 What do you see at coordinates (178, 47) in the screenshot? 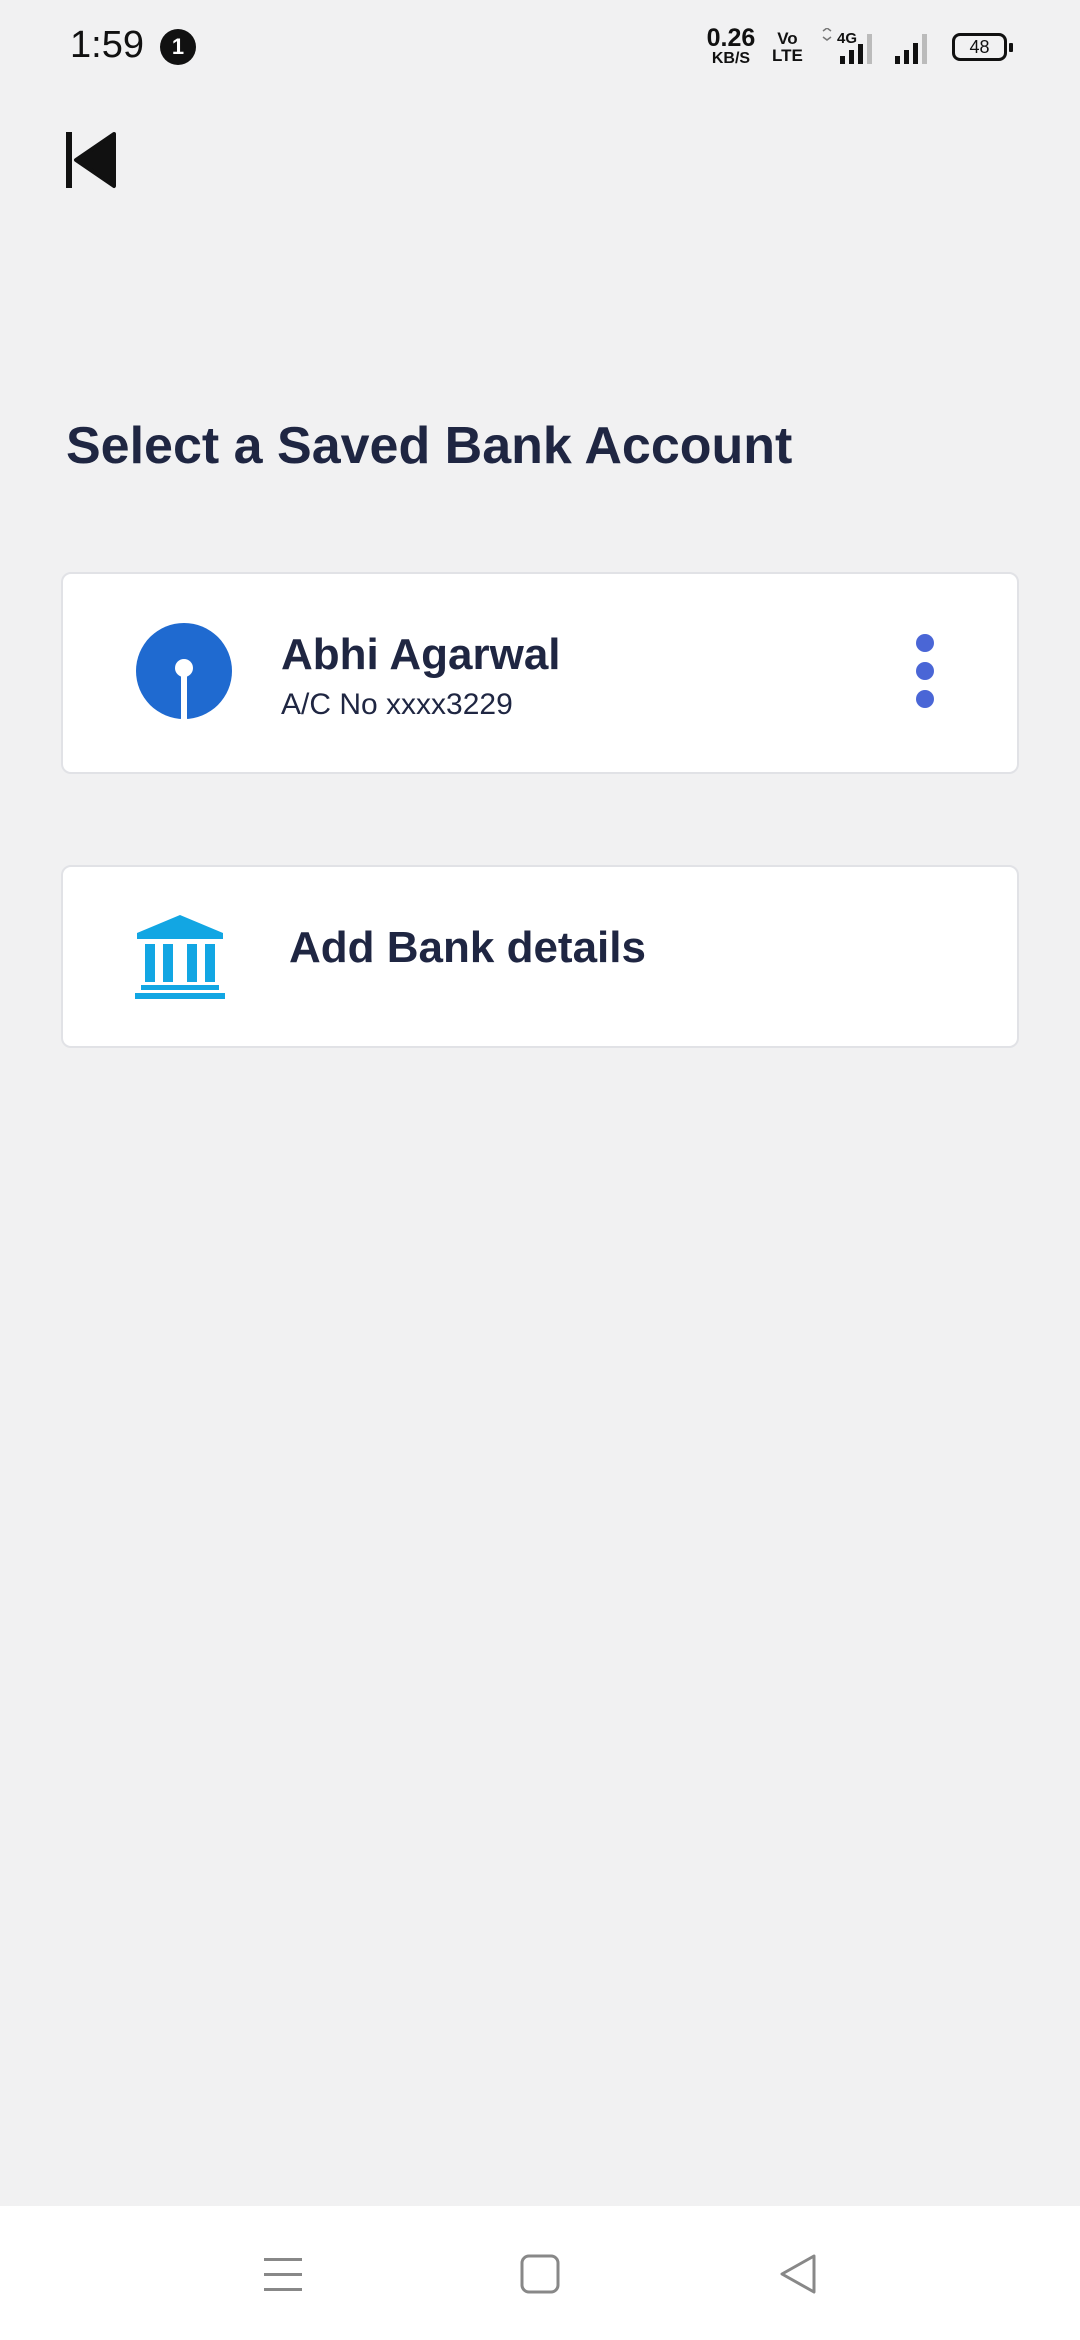
I see `notification-badge: 1` at bounding box center [178, 47].